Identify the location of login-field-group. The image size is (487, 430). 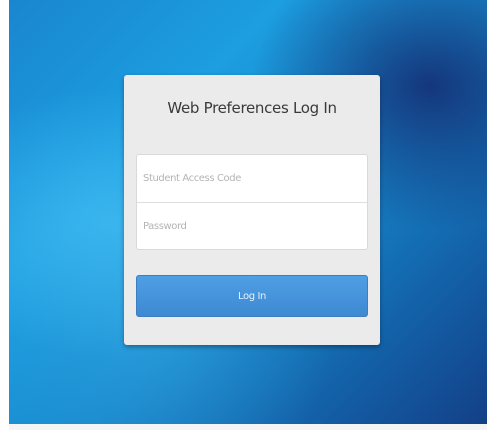
(252, 202).